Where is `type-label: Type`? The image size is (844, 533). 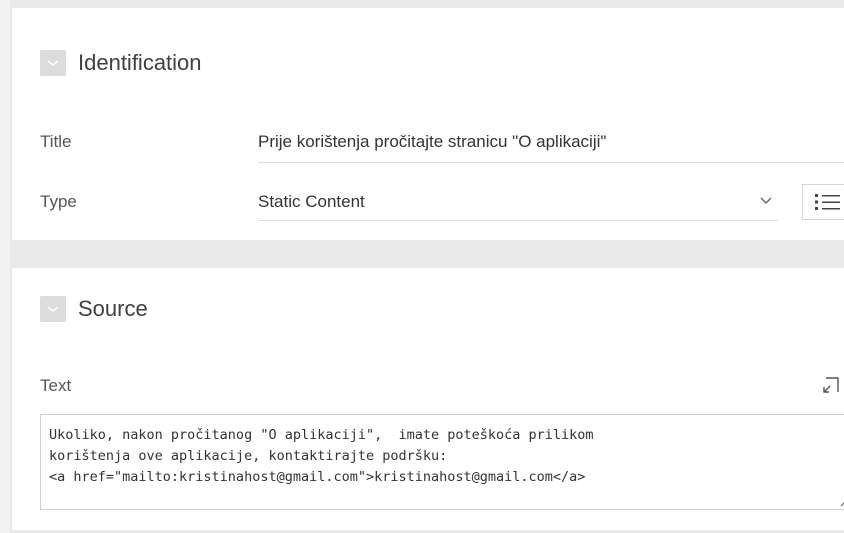
type-label: Type is located at coordinates (58, 201).